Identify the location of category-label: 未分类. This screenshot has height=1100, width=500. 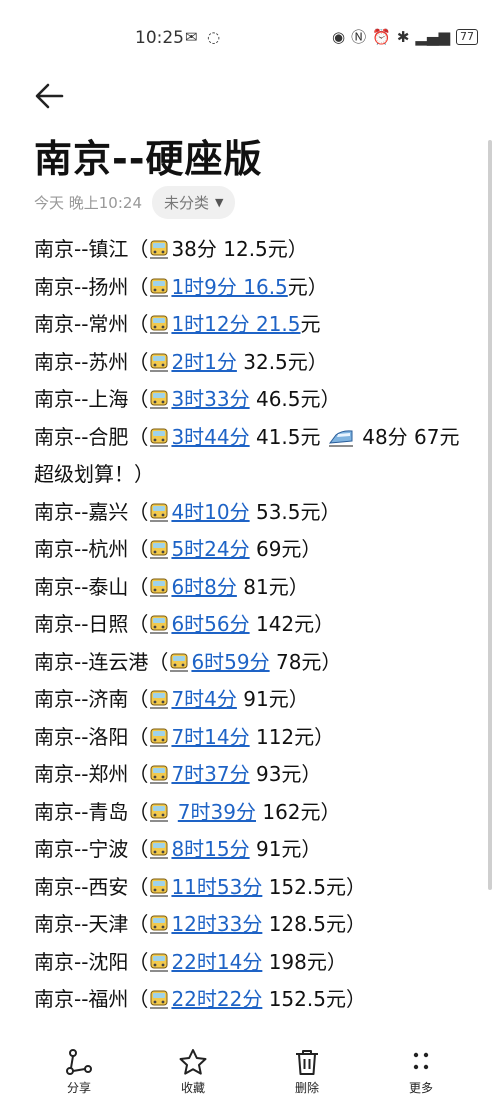
(187, 203).